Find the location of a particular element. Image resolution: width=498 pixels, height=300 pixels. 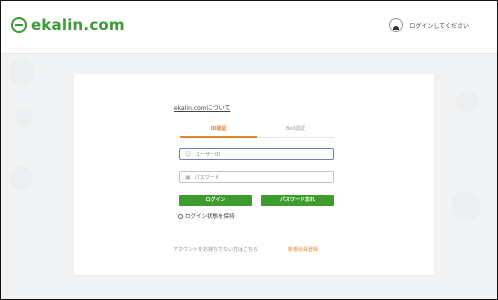

signup-link: 新規会員登録 is located at coordinates (303, 249).